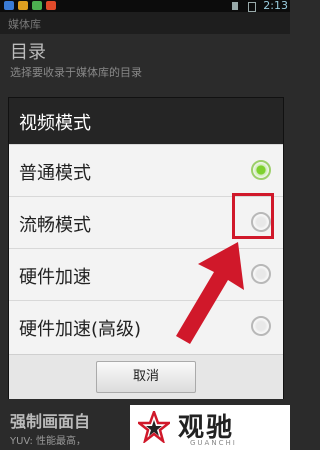 The height and width of the screenshot is (450, 320). I want to click on watermark-sub: GUANCHI, so click(213, 443).